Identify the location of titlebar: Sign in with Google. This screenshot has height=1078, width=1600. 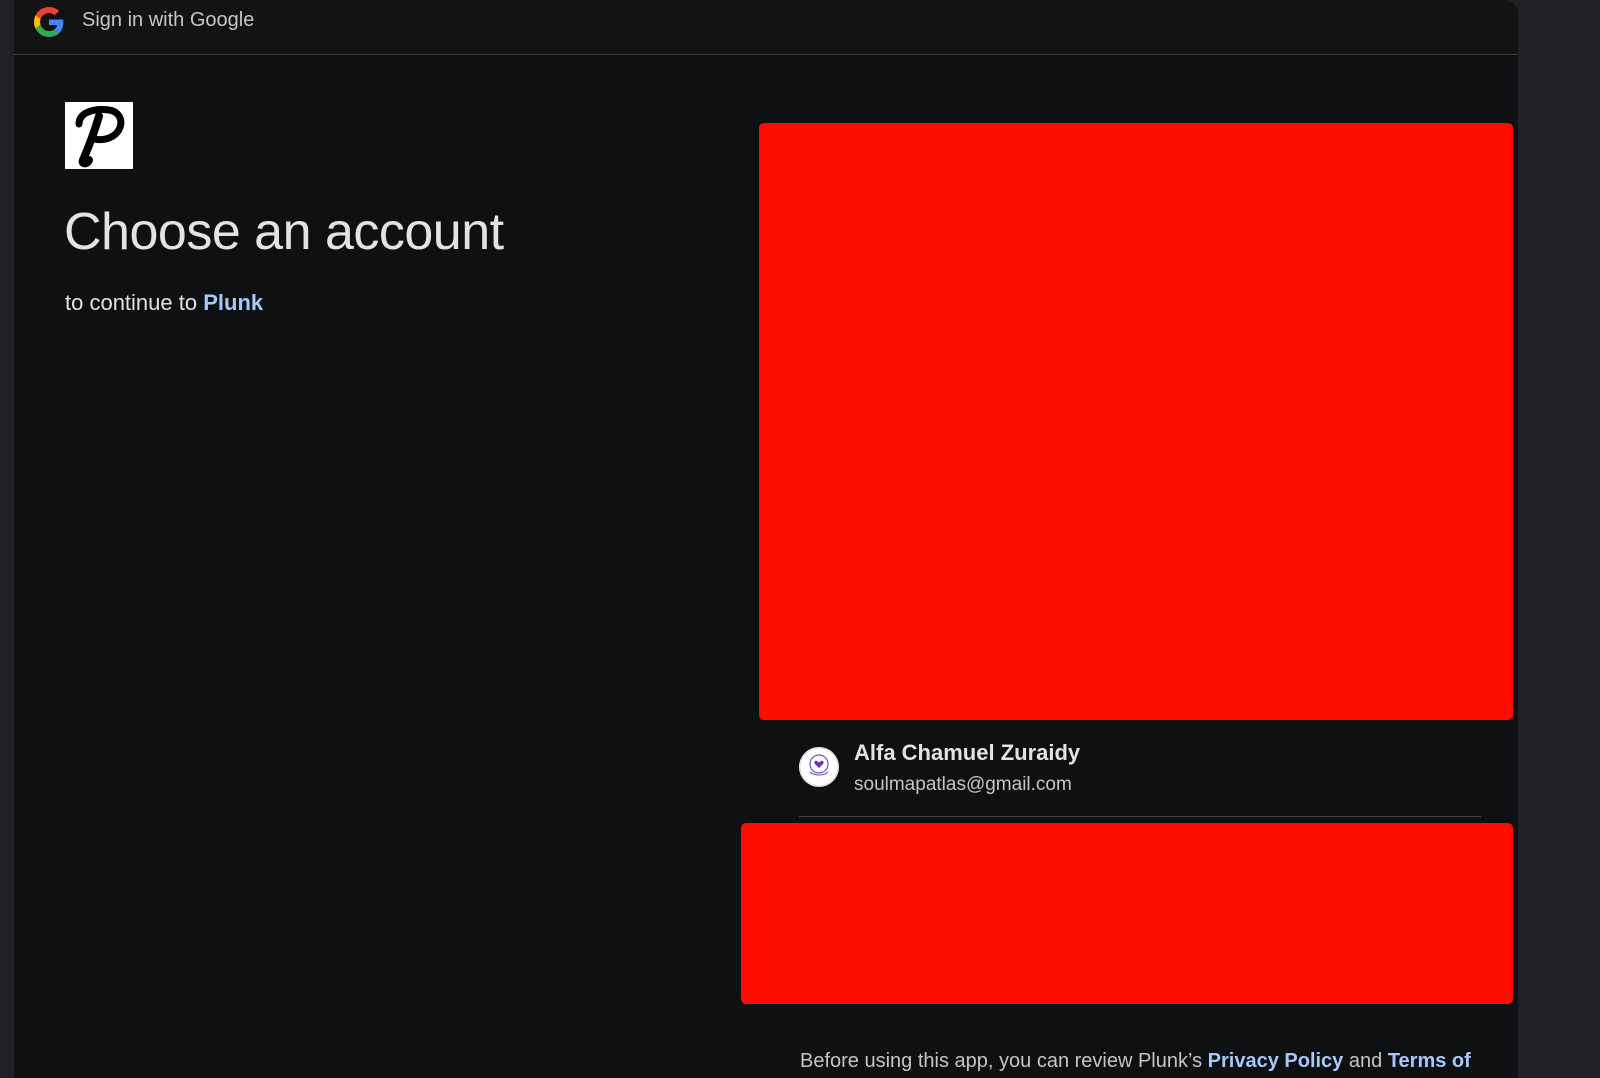
(766, 27).